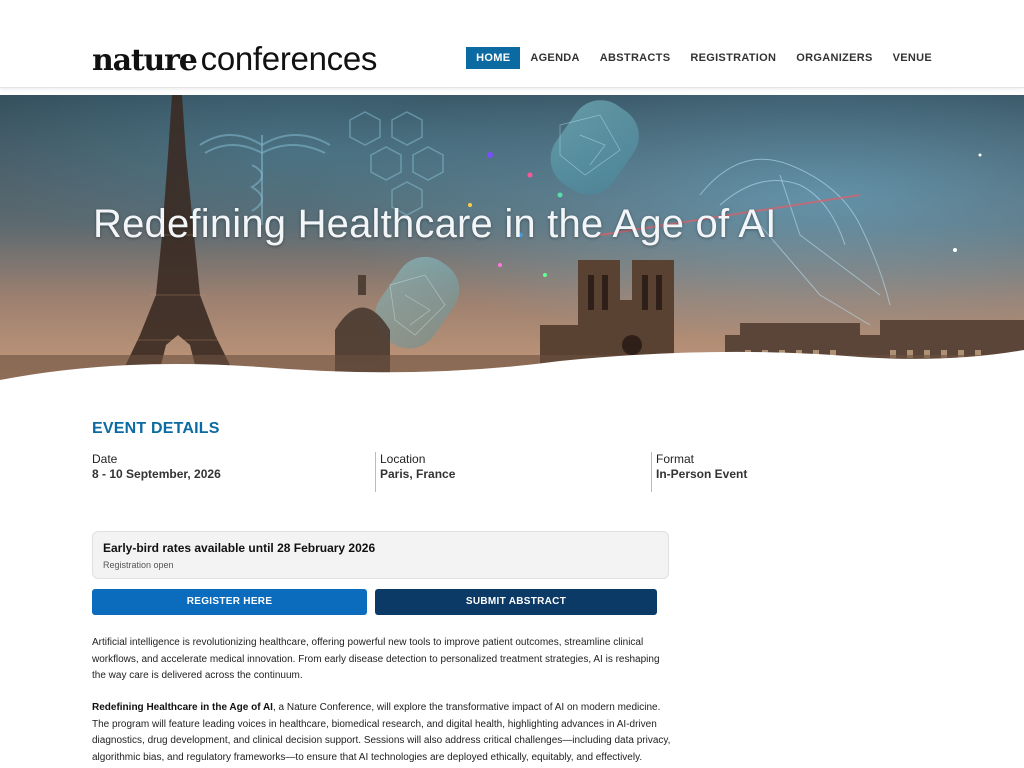  What do you see at coordinates (912, 58) in the screenshot?
I see `nav-venue: VENUE` at bounding box center [912, 58].